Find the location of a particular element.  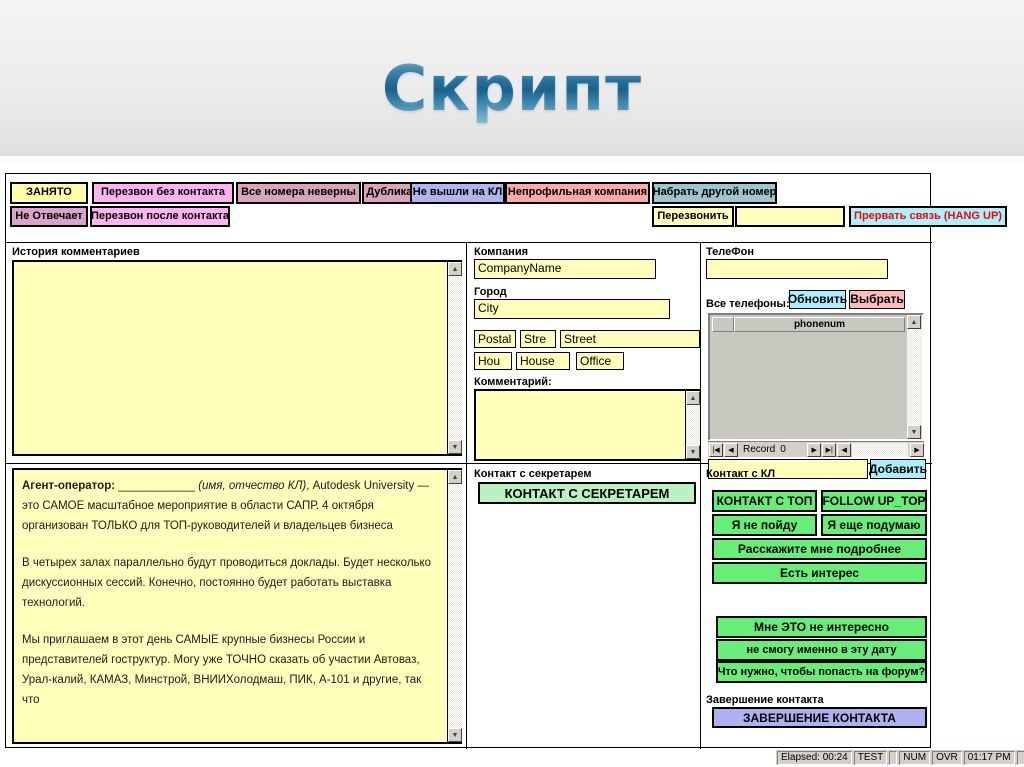

hangup-button: Прервать связь (HANG UP) is located at coordinates (928, 216).